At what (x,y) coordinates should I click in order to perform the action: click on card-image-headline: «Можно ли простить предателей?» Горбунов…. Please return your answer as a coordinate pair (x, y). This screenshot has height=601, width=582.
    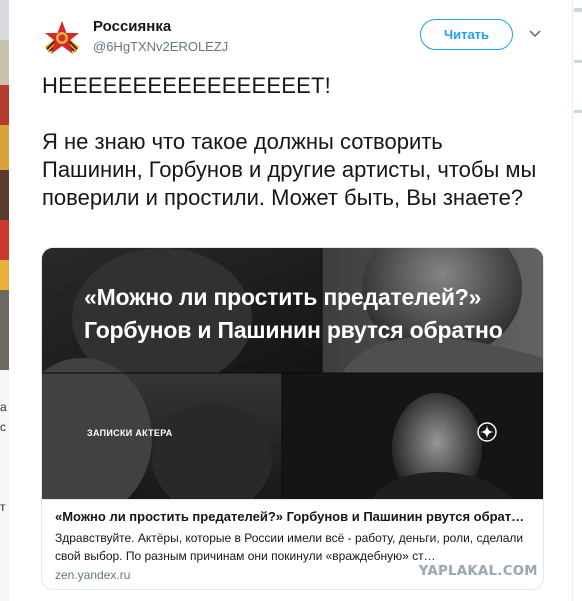
    Looking at the image, I should click on (293, 313).